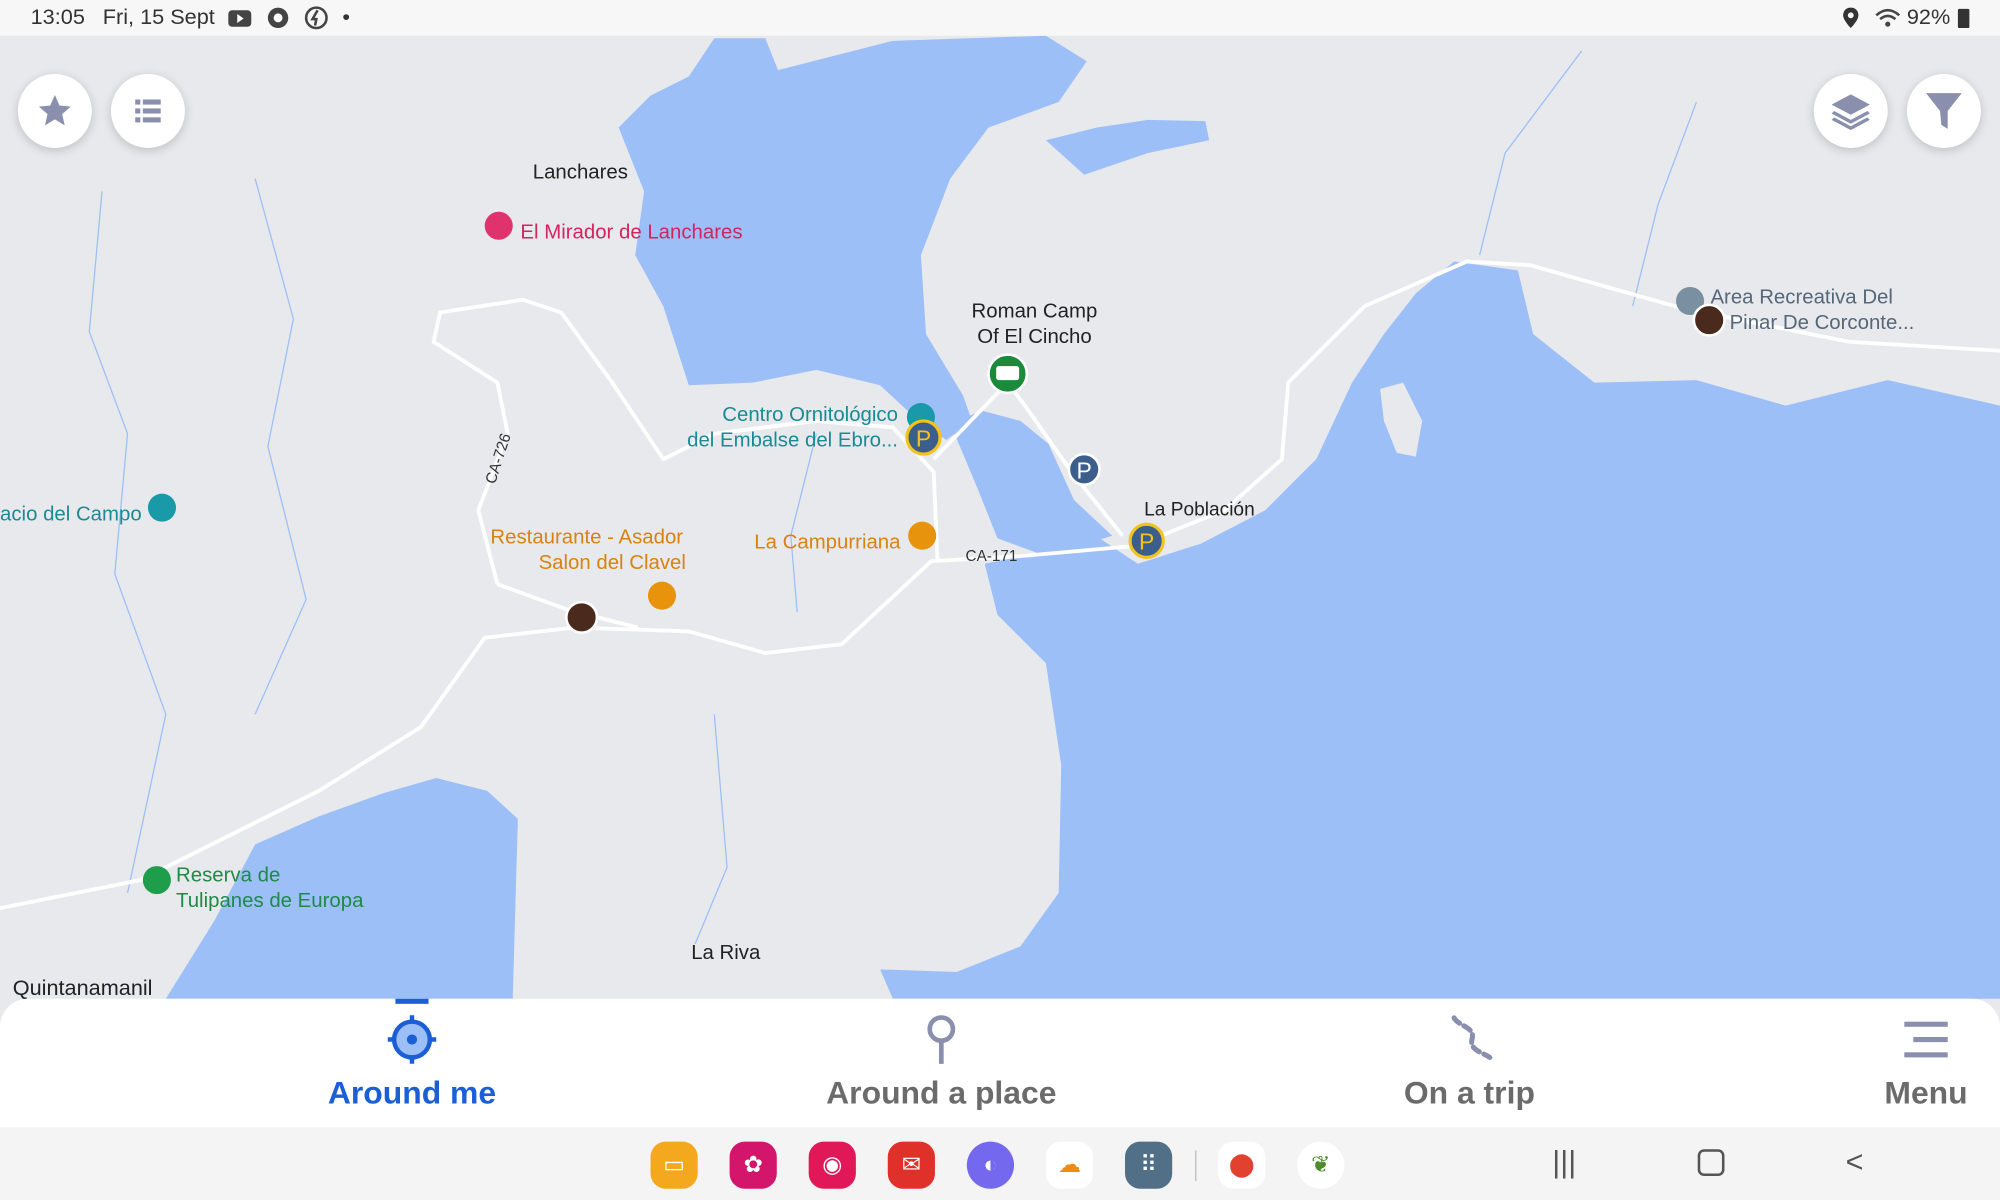  Describe the element at coordinates (753, 1165) in the screenshot. I see `blossom-app-icon: ✿` at that location.